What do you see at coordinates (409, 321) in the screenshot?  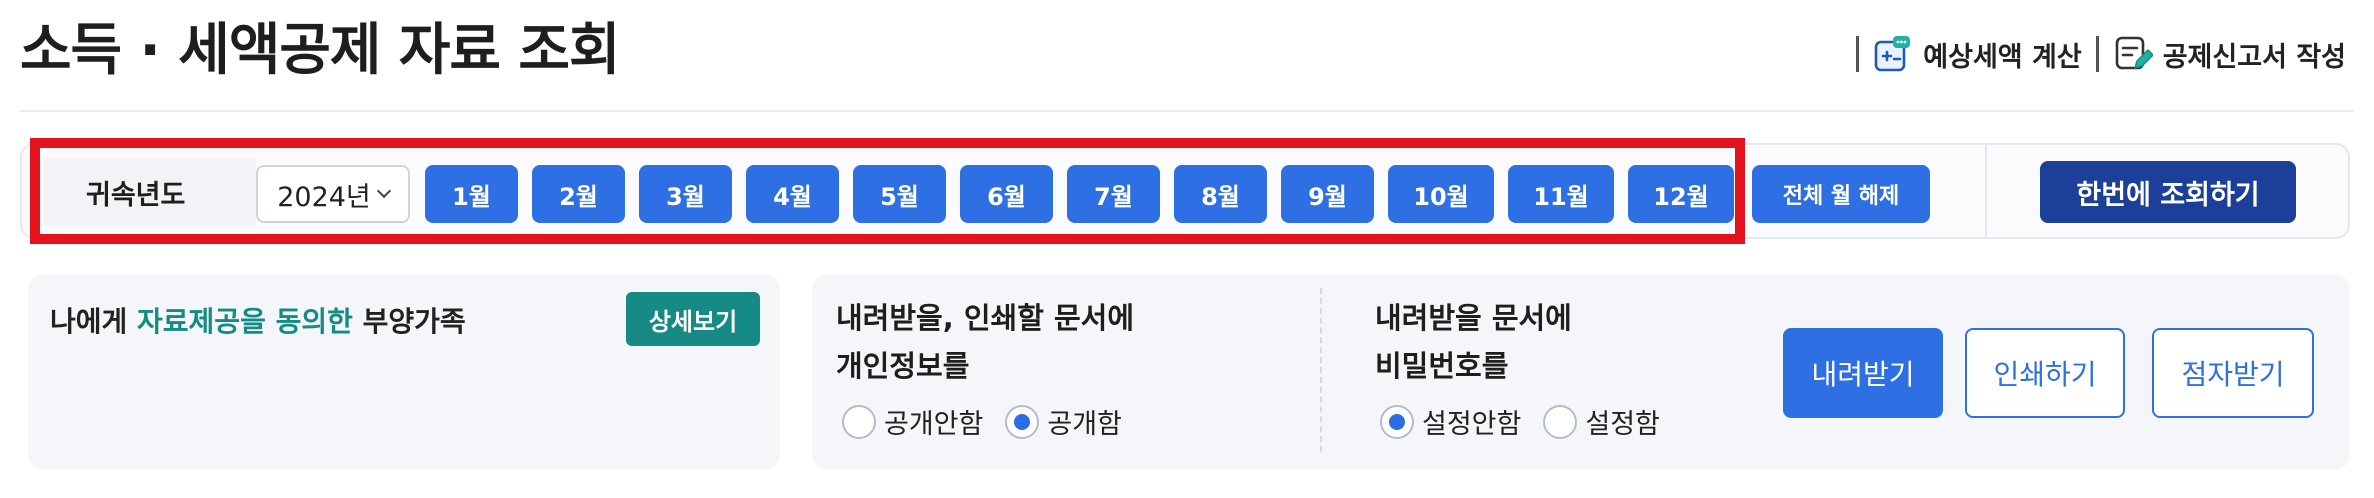 I see `dependents-suffix: 부양가족` at bounding box center [409, 321].